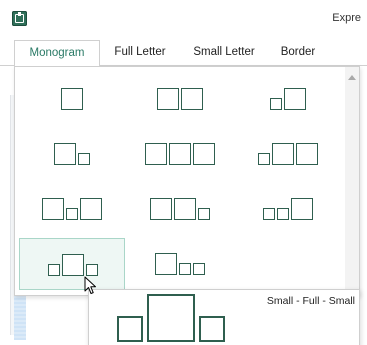  I want to click on tab-small-letter: Small Letter, so click(224, 53).